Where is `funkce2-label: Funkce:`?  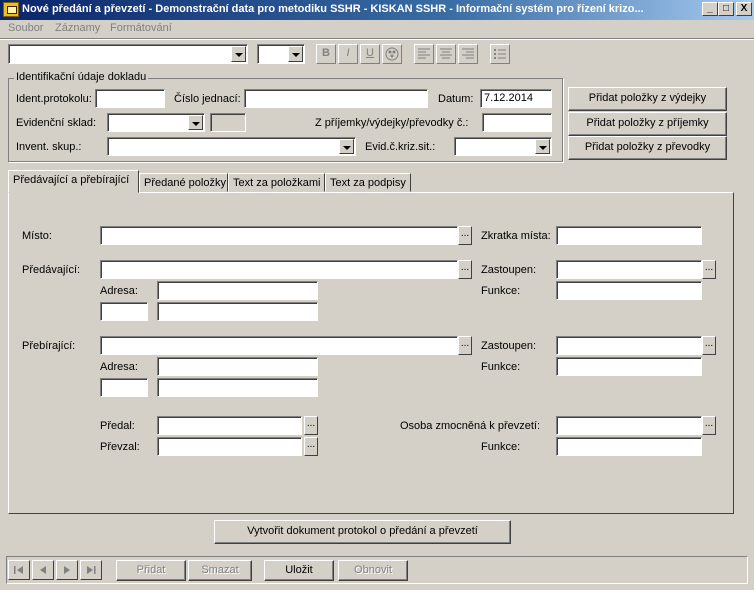
funkce2-label: Funkce: is located at coordinates (501, 367).